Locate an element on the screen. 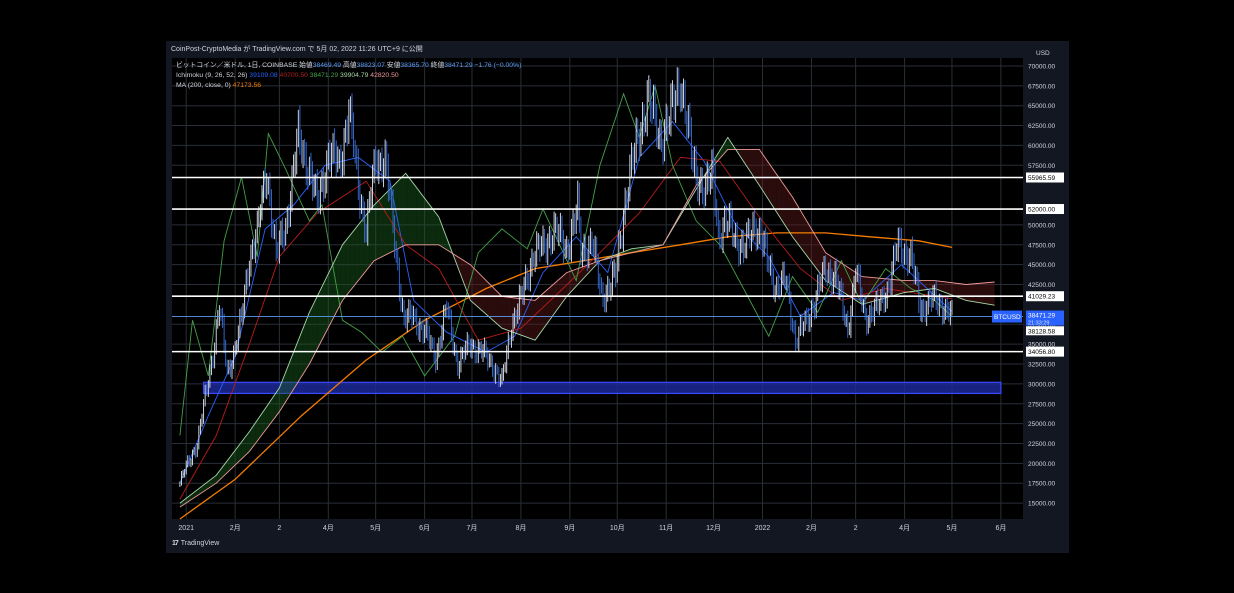  x-tick-label: 2021 is located at coordinates (186, 528).